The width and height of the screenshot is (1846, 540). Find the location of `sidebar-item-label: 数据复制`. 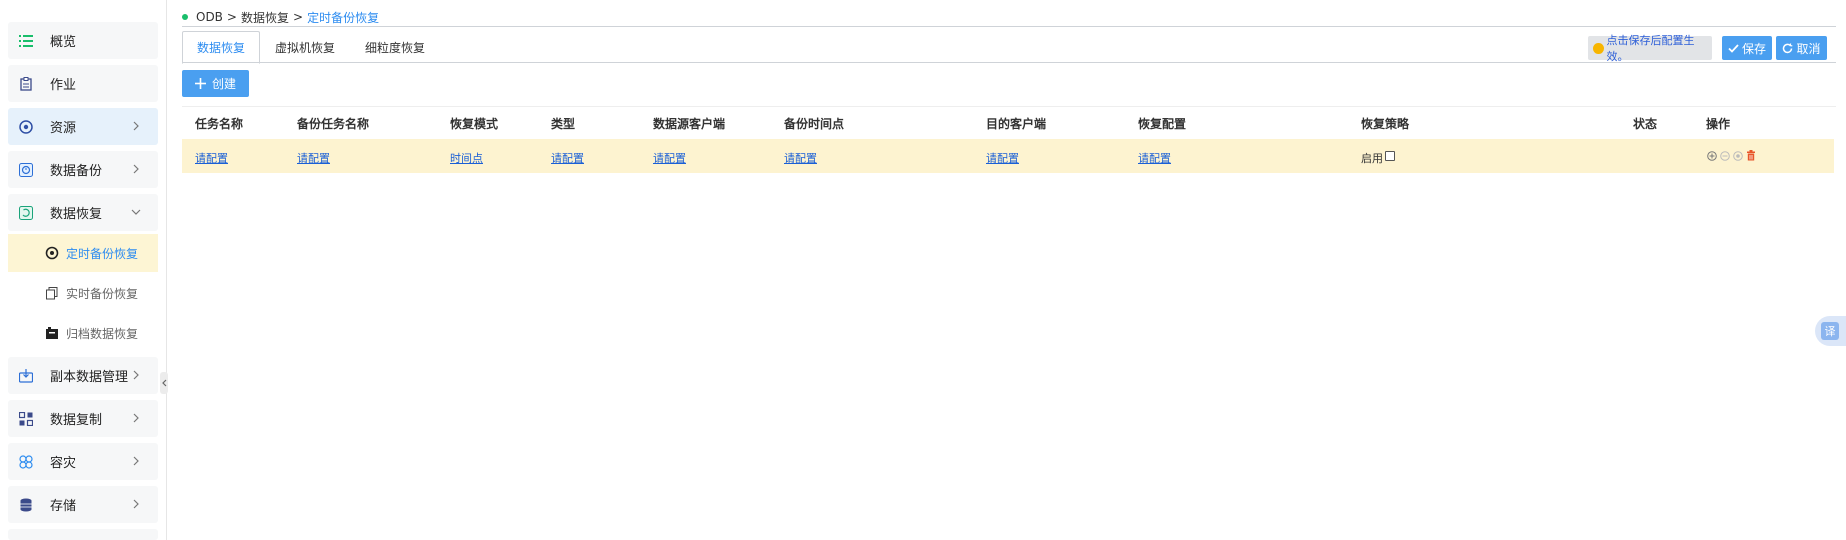

sidebar-item-label: 数据复制 is located at coordinates (76, 420).